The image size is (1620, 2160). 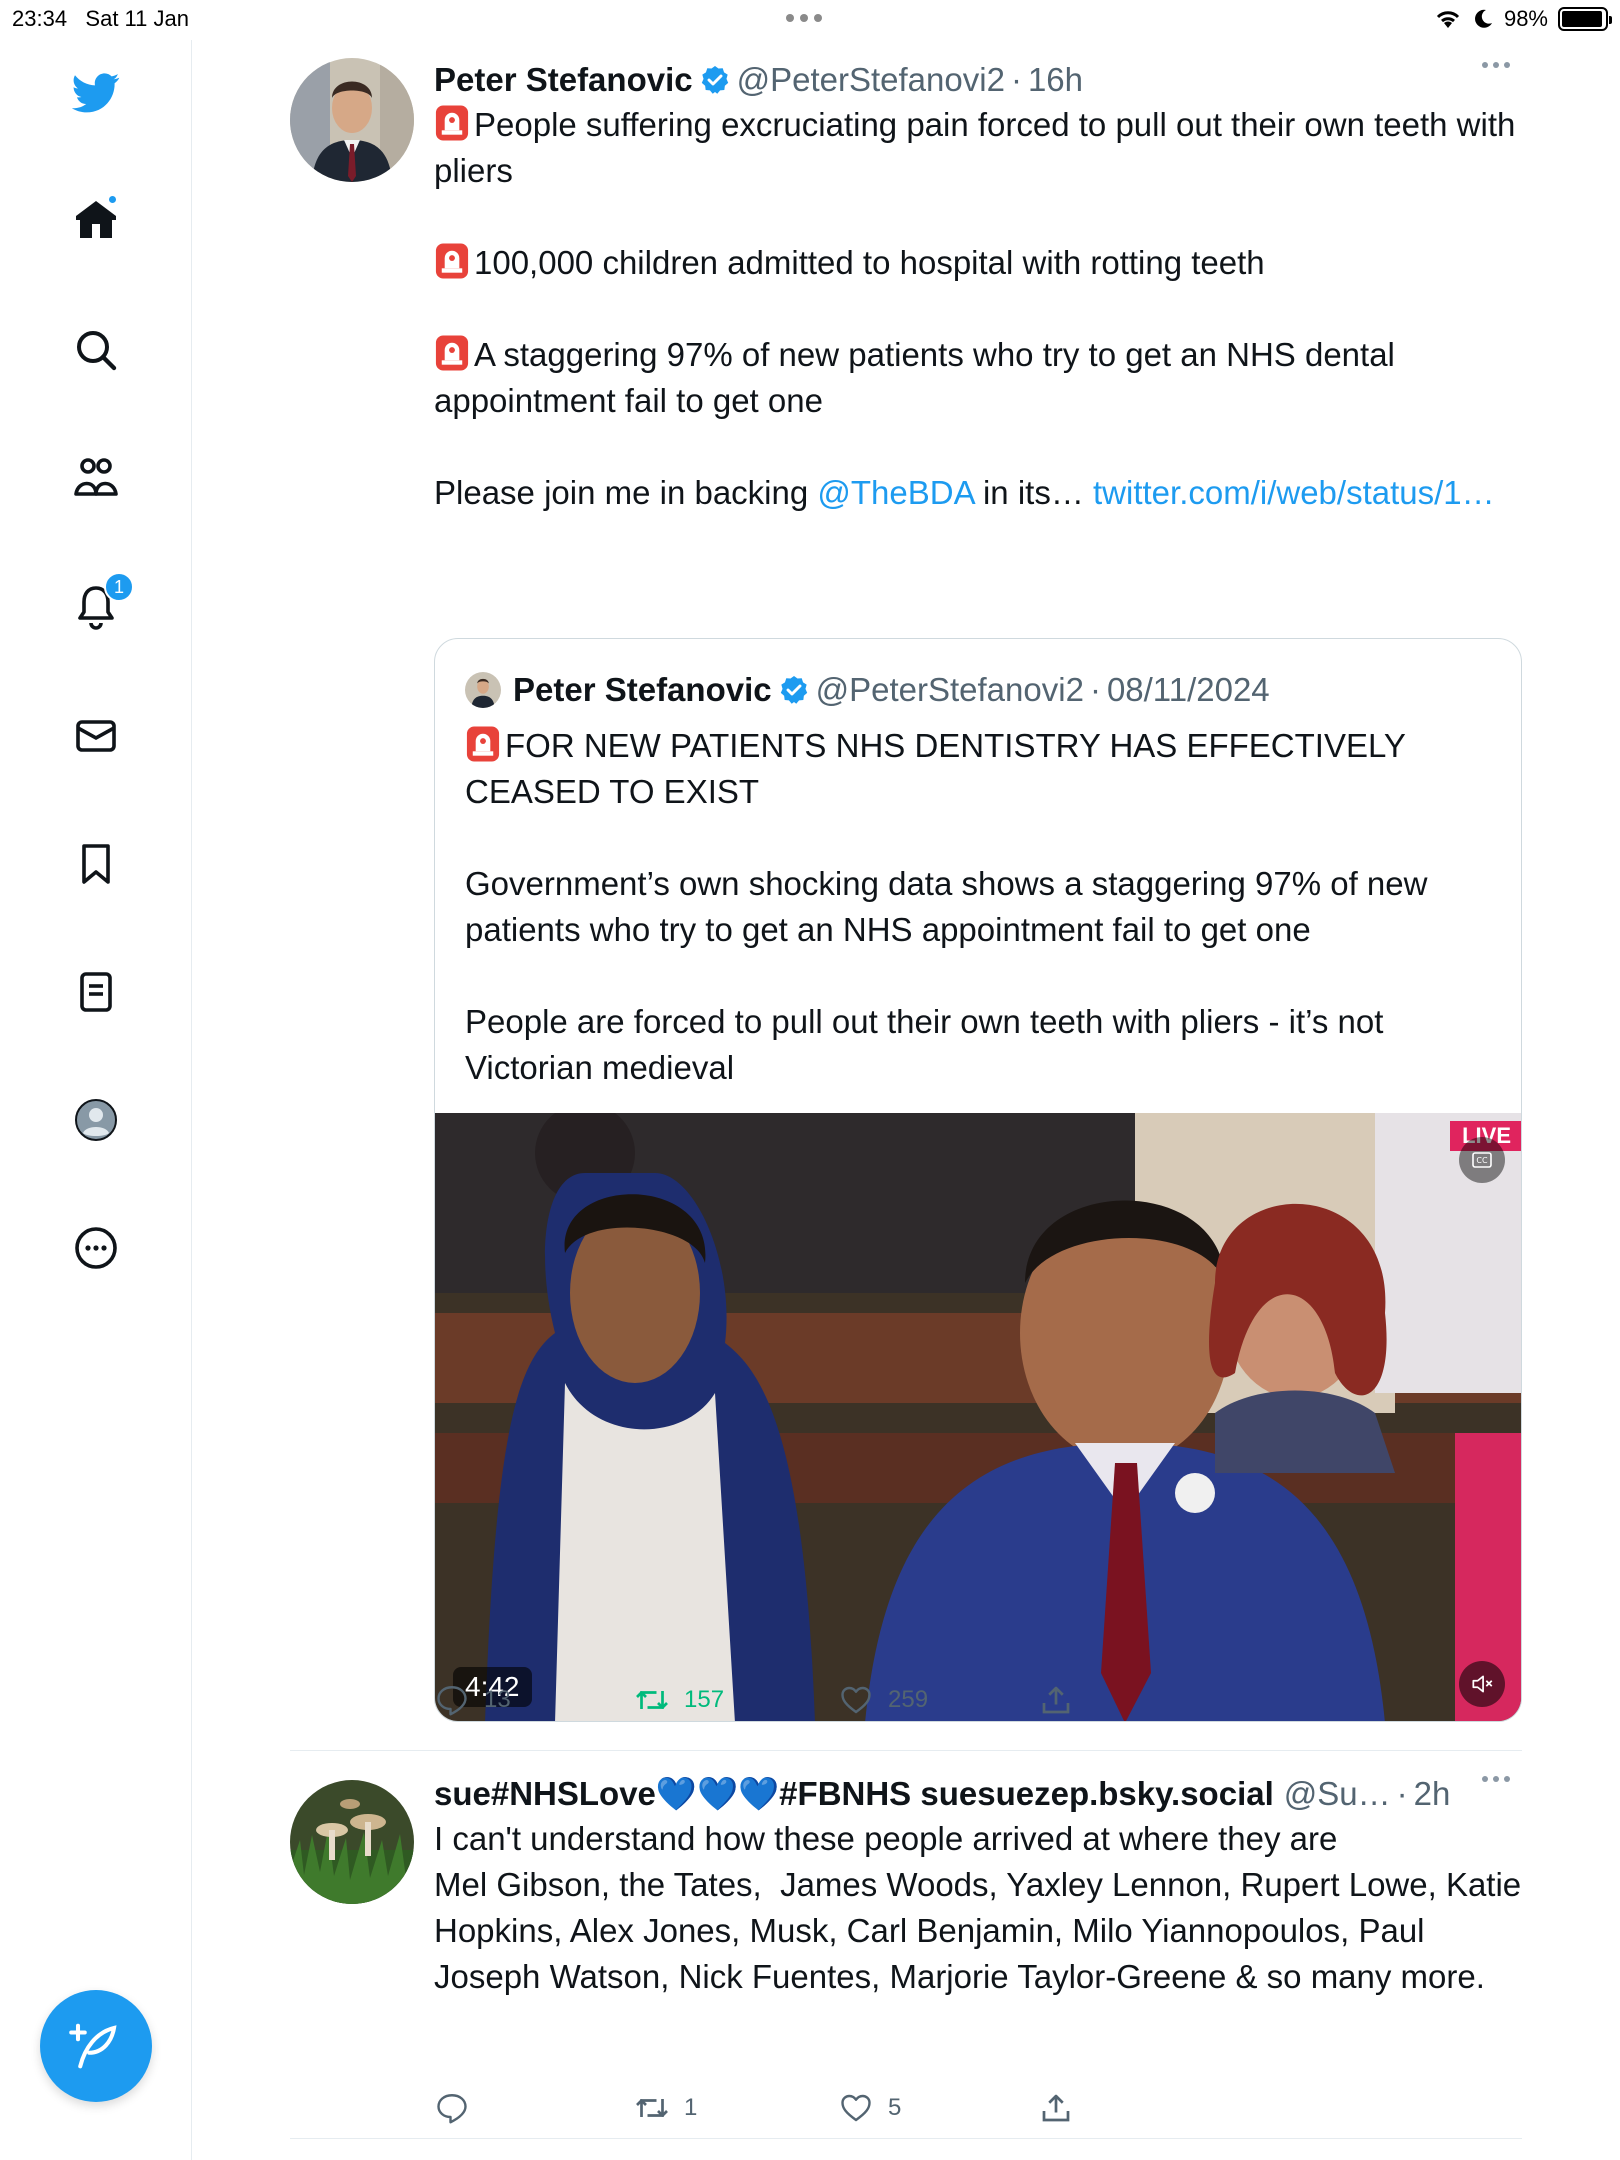 I want to click on svg-text: CC, so click(x=1482, y=1160).